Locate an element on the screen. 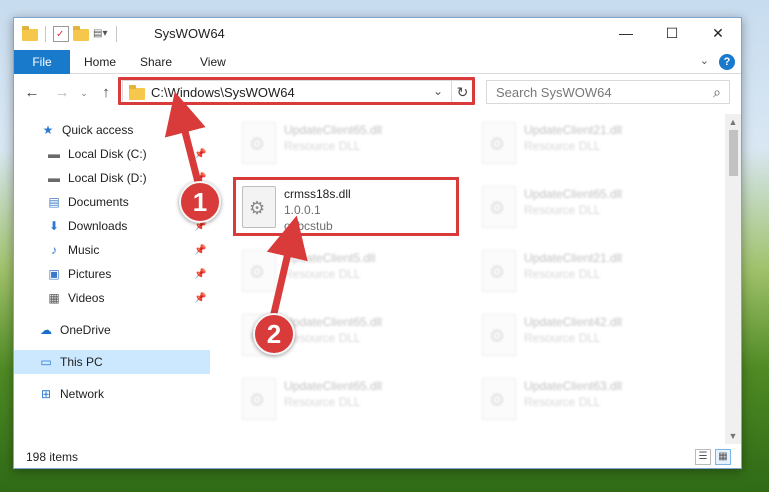  recent-locations-icon: ⌄ is located at coordinates (84, 93).